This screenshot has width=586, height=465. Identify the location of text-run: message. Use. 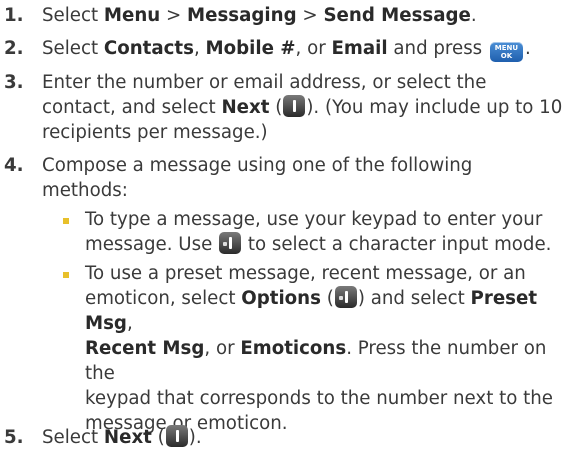
(152, 244).